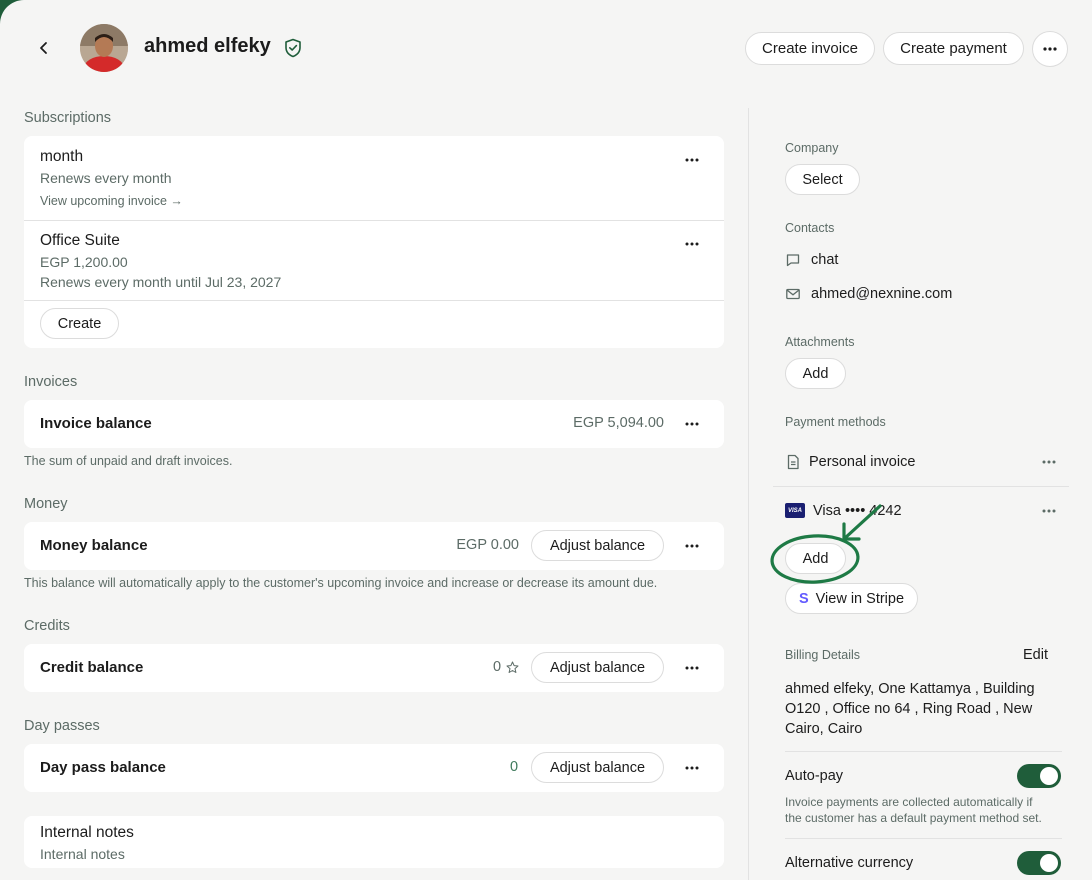  What do you see at coordinates (812, 148) in the screenshot?
I see `company-label: Company` at bounding box center [812, 148].